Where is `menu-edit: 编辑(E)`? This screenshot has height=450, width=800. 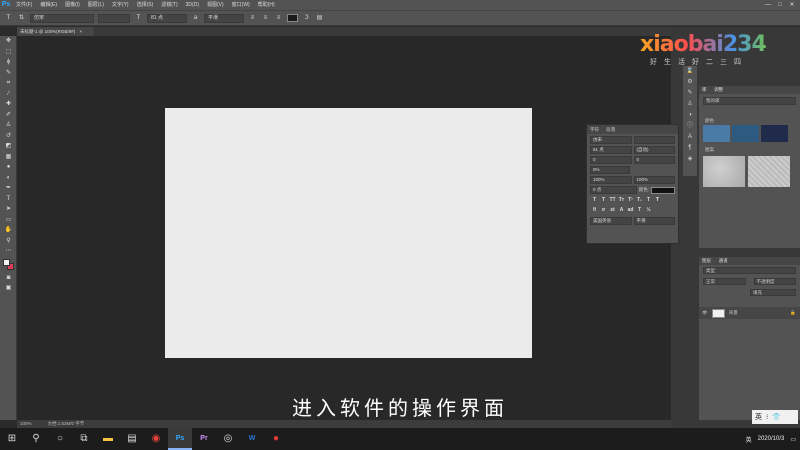 menu-edit: 编辑(E) is located at coordinates (48, 5).